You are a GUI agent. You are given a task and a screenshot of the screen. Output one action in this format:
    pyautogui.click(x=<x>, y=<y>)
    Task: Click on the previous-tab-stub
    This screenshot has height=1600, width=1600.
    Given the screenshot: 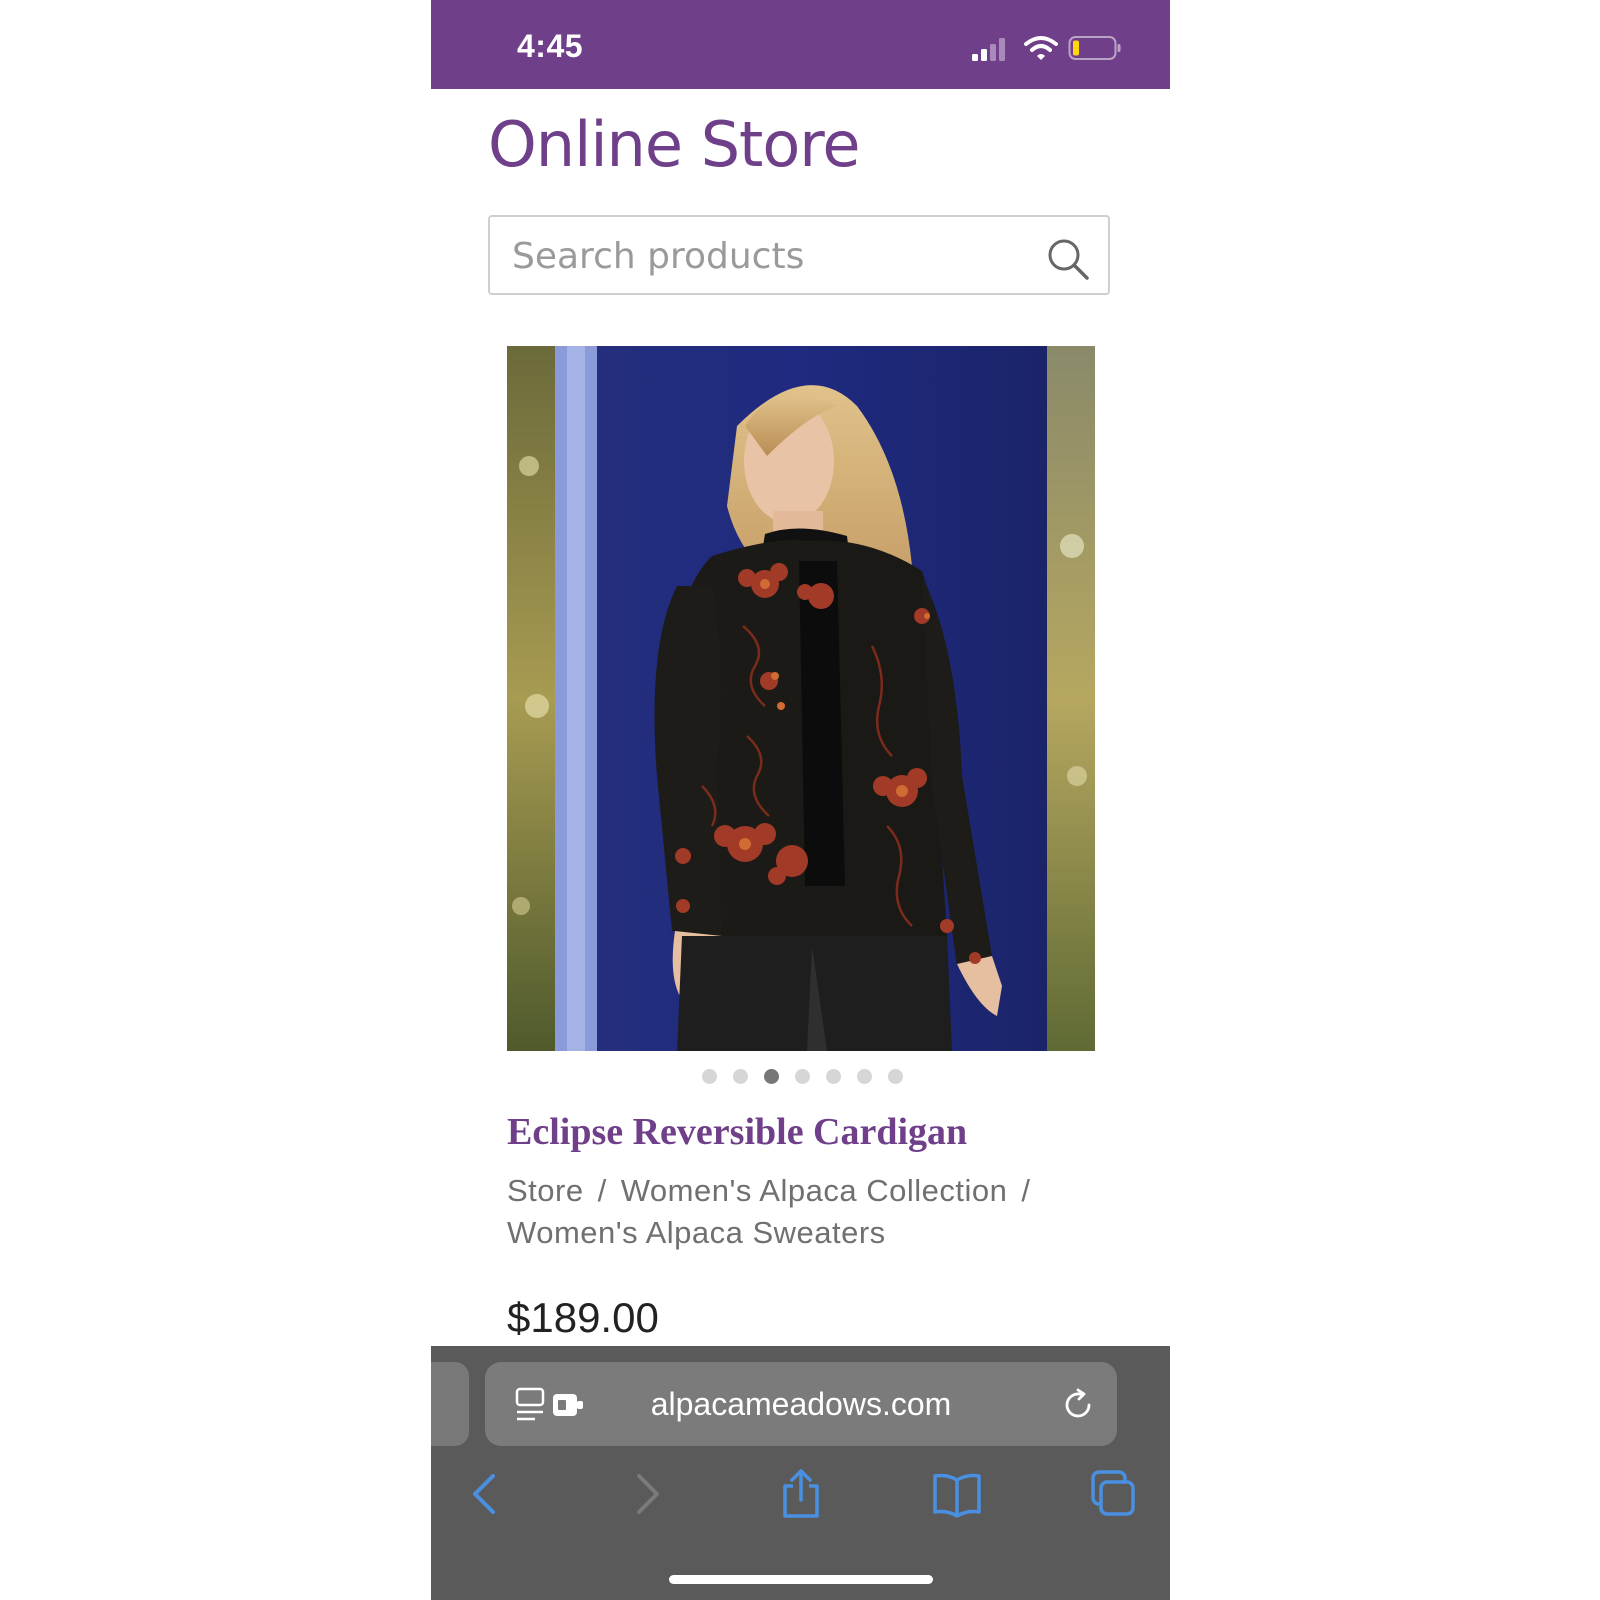 What is the action you would take?
    pyautogui.click(x=450, y=1404)
    